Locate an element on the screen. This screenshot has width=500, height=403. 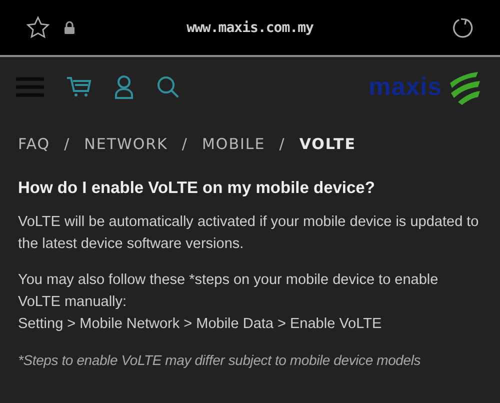
breadcrumb-link: FAQ is located at coordinates (34, 144).